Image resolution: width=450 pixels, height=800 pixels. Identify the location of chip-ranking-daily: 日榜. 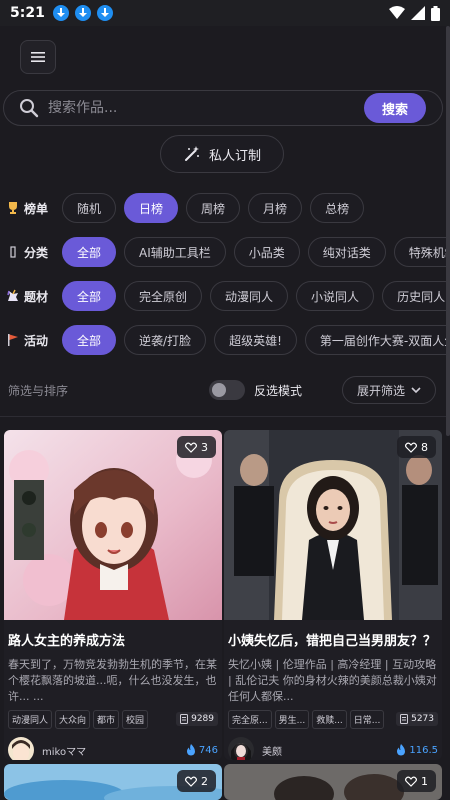
(151, 208).